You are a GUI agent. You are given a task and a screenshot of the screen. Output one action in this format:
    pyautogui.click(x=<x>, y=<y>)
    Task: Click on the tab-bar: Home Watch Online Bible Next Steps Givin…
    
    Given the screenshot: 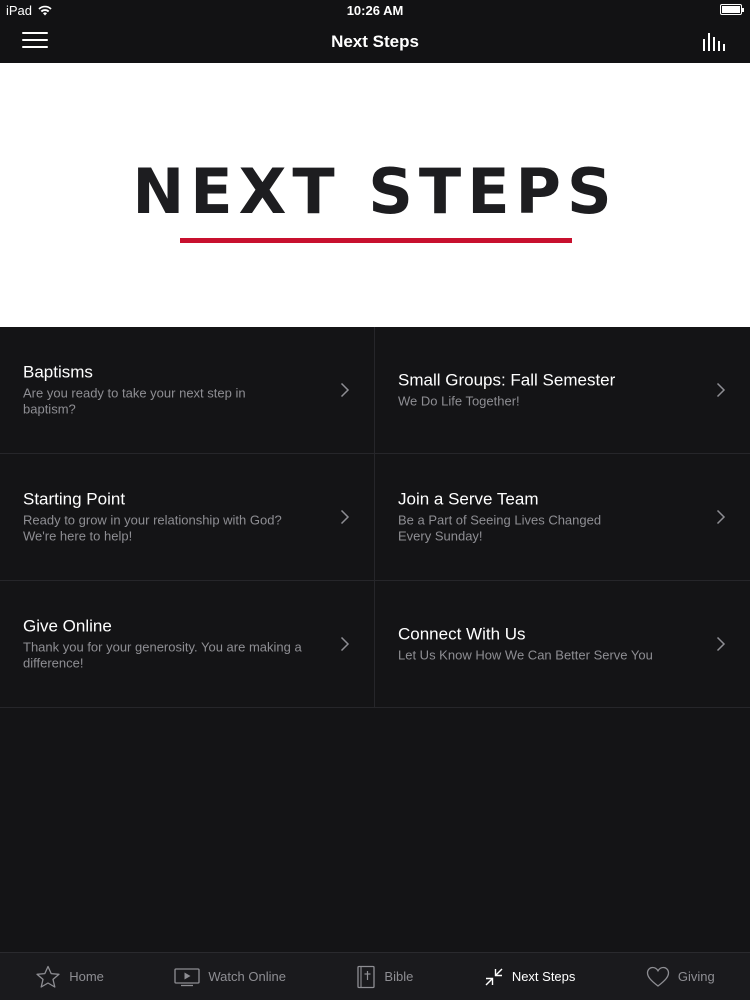 What is the action you would take?
    pyautogui.click(x=375, y=976)
    